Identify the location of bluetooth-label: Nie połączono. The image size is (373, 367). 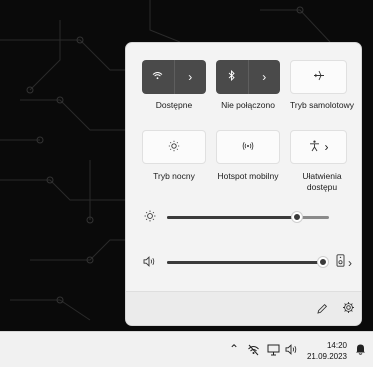
(248, 105).